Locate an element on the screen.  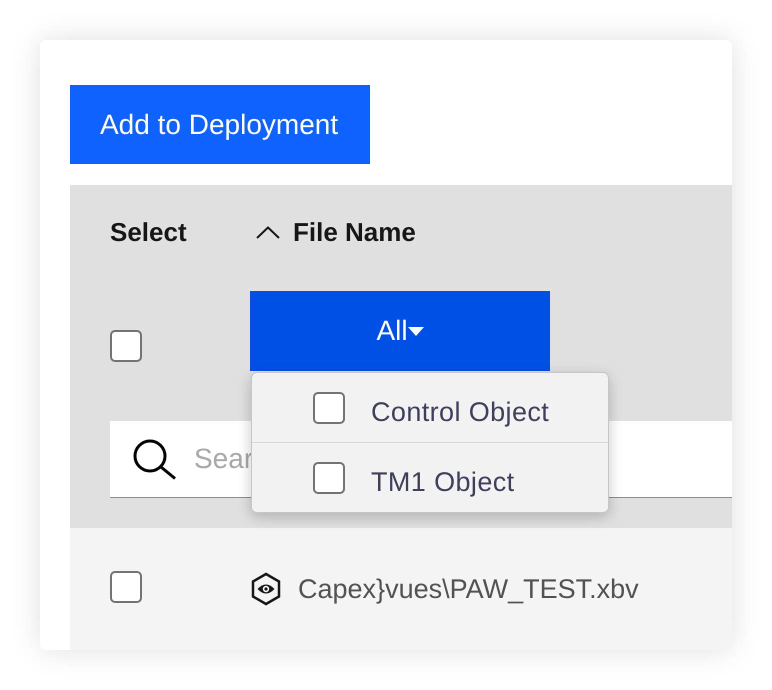
file-name: Capex}vues\PAW_TEST.xbv is located at coordinates (468, 589).